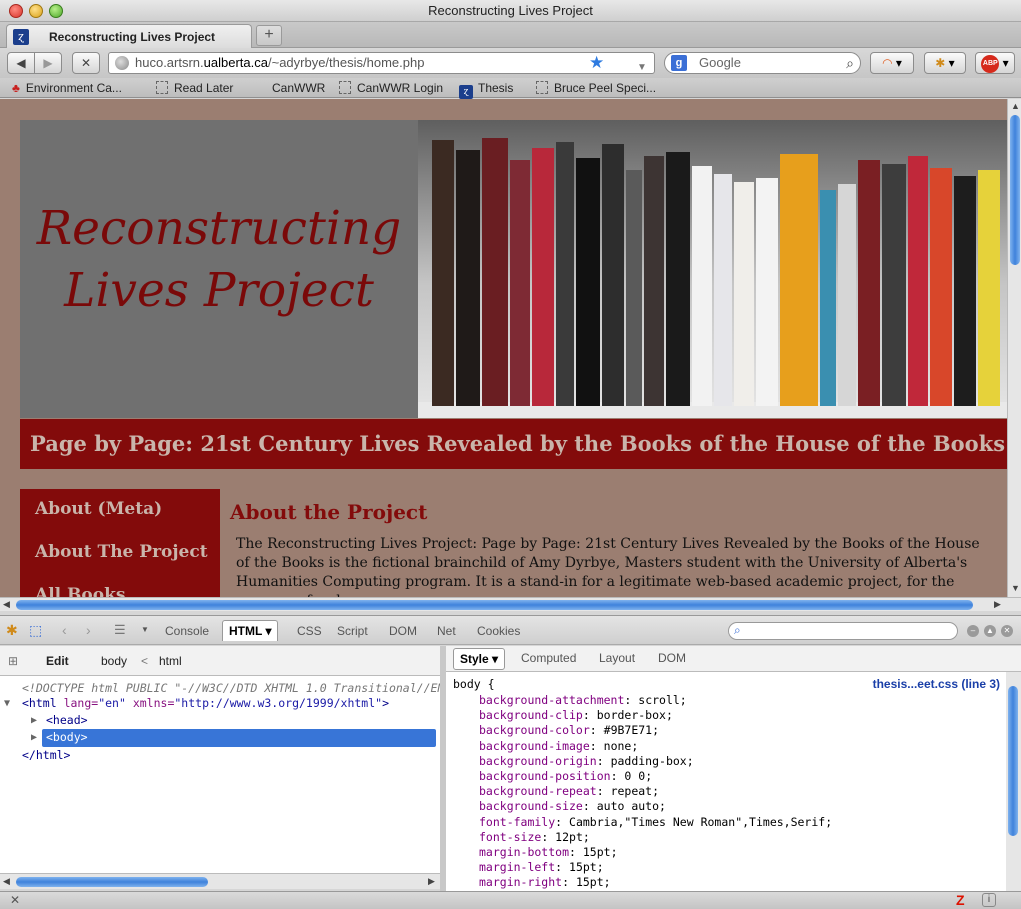  Describe the element at coordinates (64, 630) in the screenshot. I see `back-icon: ‹` at that location.